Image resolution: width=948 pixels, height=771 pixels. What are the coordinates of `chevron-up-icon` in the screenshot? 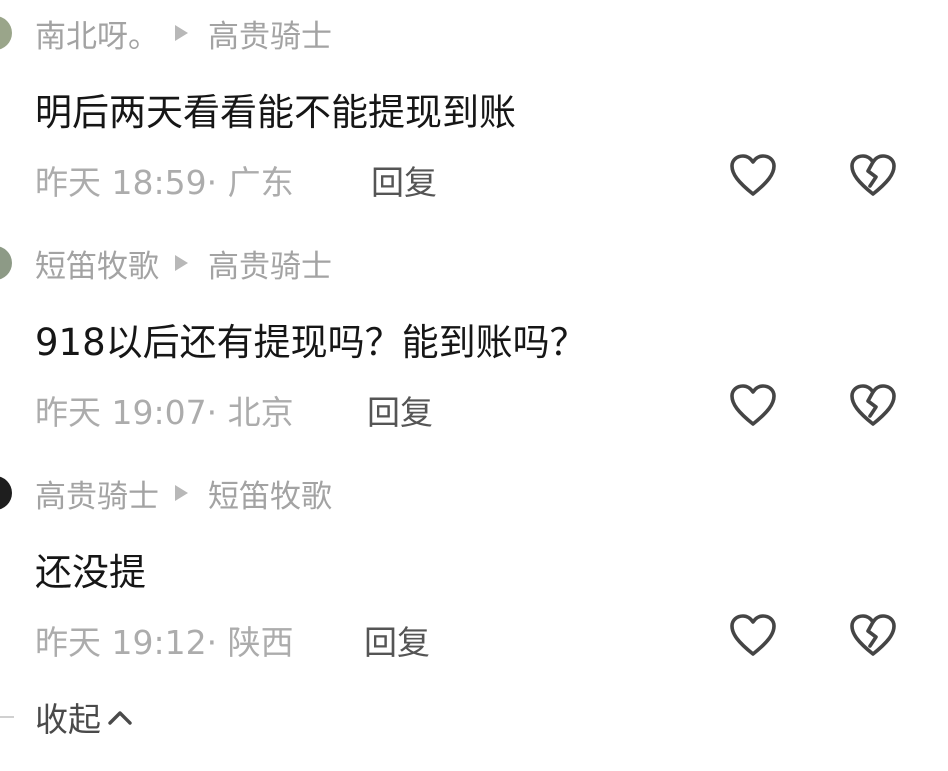 It's located at (120, 718).